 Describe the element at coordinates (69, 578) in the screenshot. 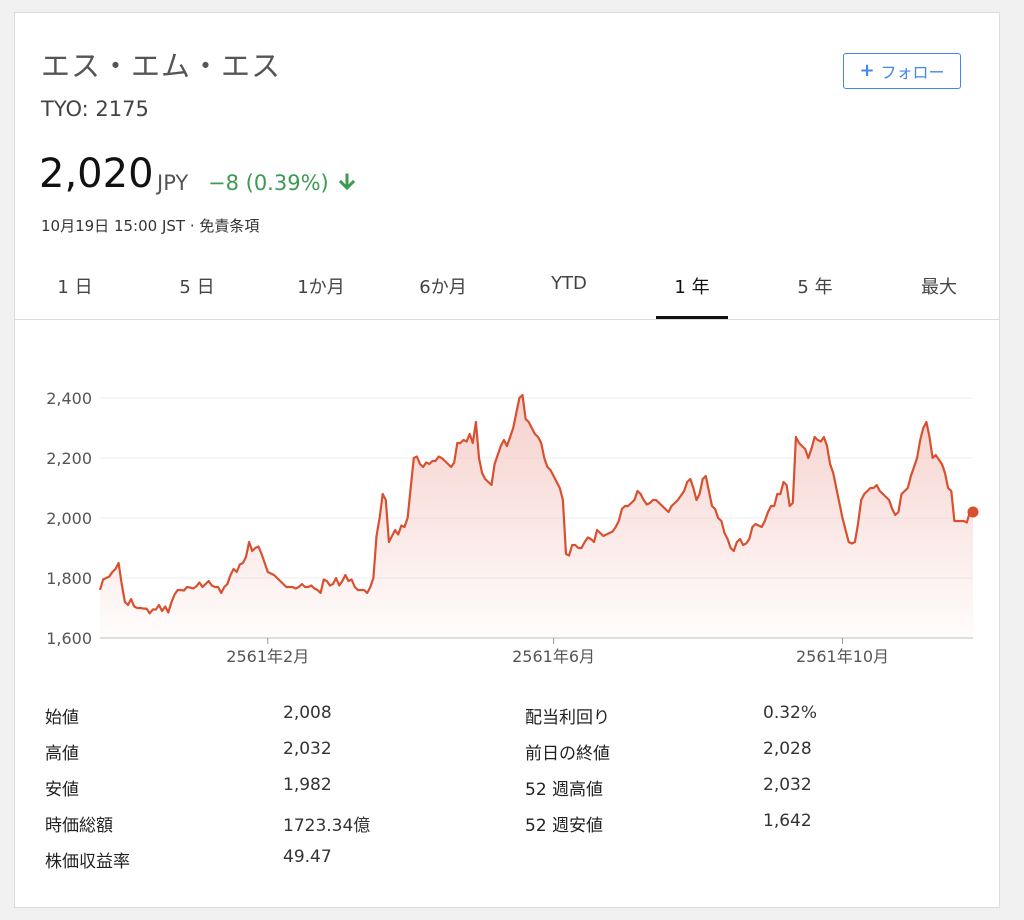

I see `y-tick-label: 1,800` at that location.